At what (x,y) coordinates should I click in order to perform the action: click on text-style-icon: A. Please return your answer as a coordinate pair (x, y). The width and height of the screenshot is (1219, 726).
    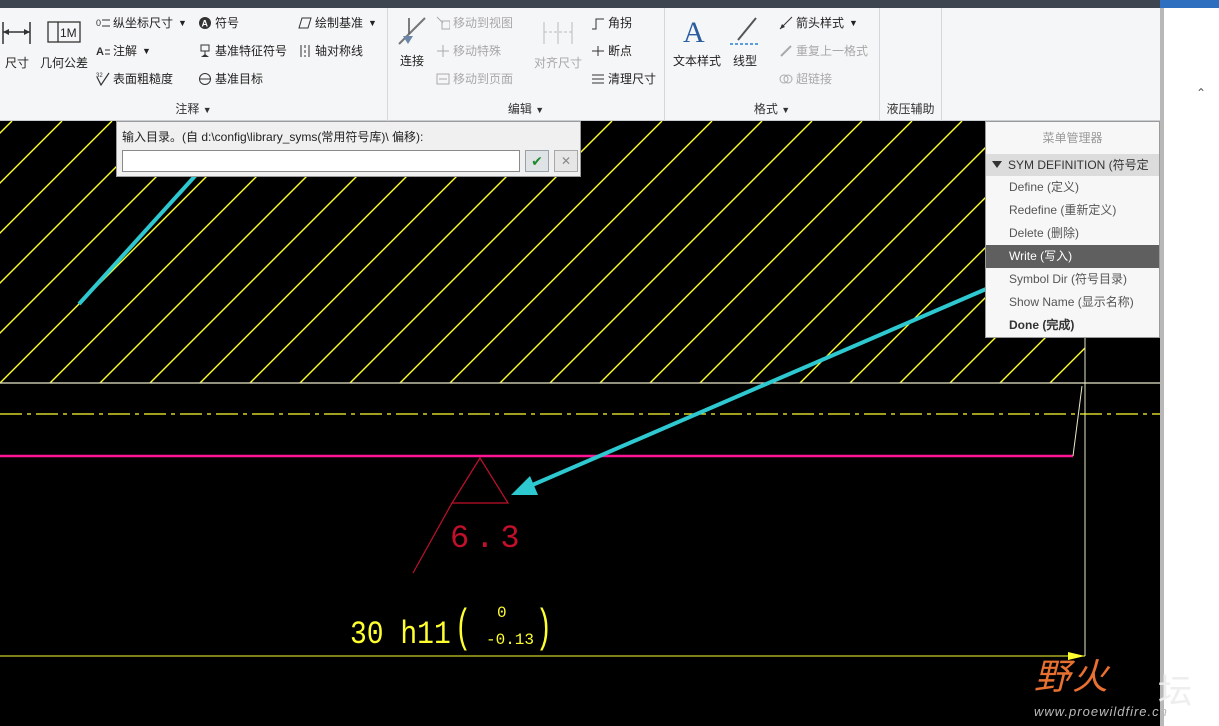
    Looking at the image, I should click on (697, 31).